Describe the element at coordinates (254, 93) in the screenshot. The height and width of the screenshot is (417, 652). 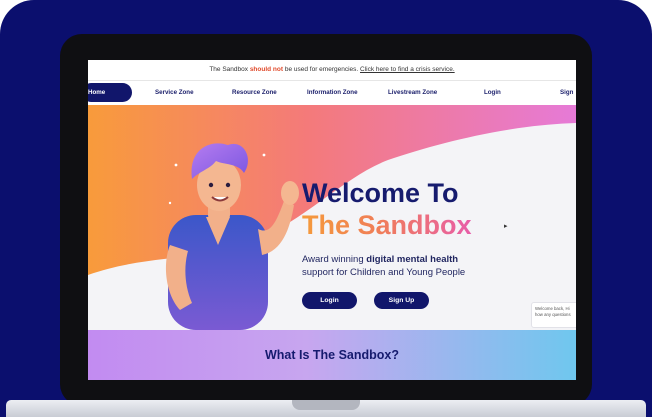
I see `nav-resource-zone: Resource Zone` at that location.